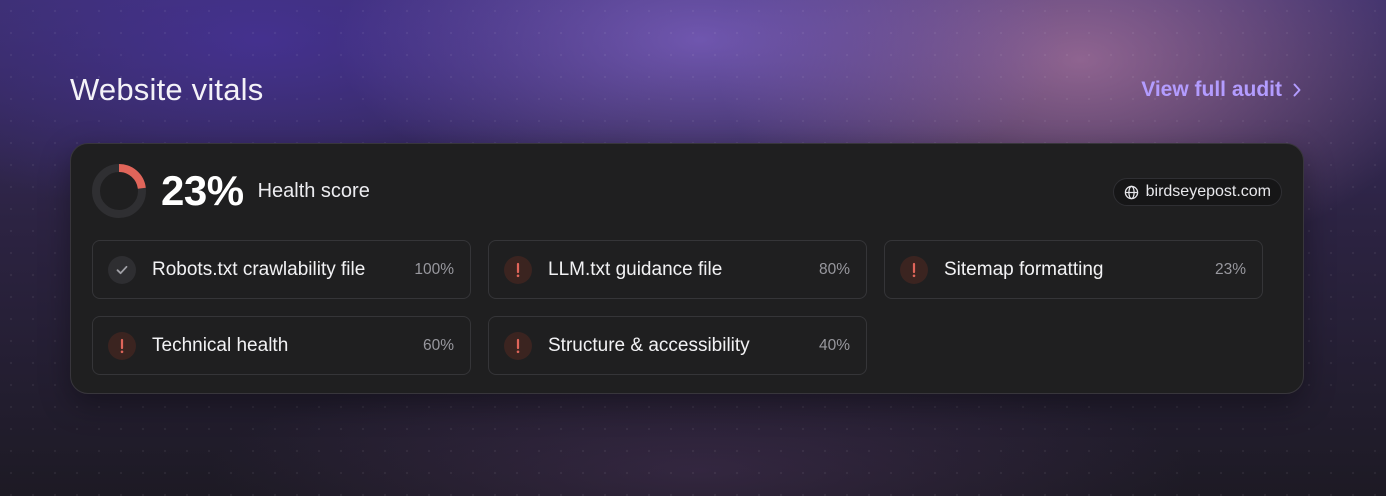  What do you see at coordinates (119, 191) in the screenshot?
I see `health-score-ring` at bounding box center [119, 191].